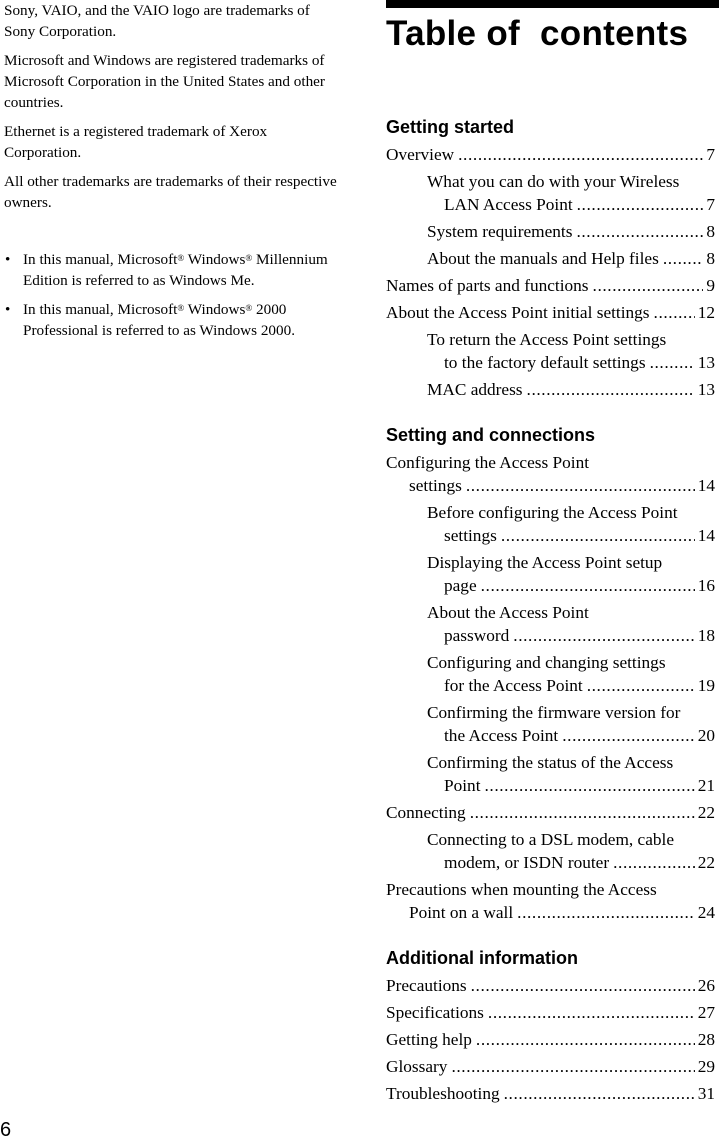  What do you see at coordinates (706, 635) in the screenshot?
I see `toc-page-number: 18` at bounding box center [706, 635].